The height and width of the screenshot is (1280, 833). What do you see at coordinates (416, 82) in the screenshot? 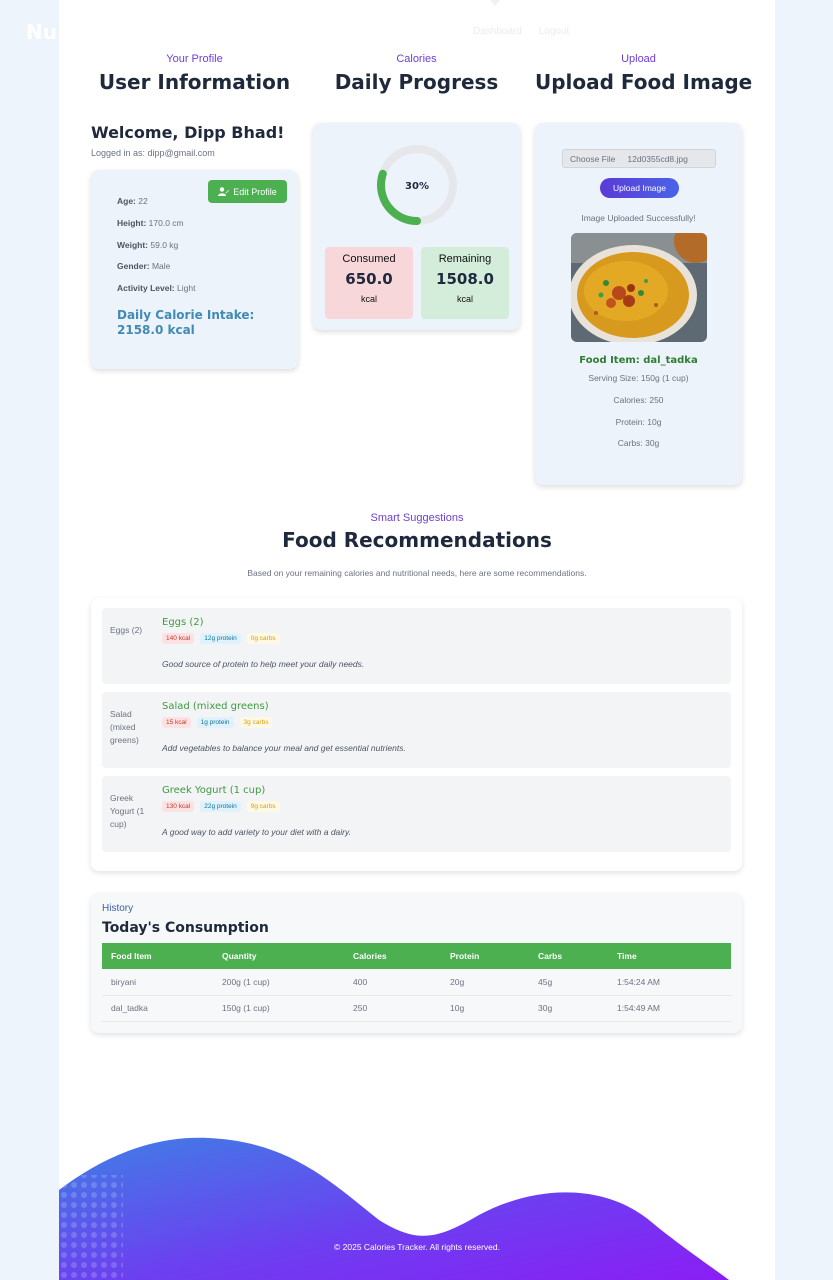
I see `progress-title: Daily Progress` at bounding box center [416, 82].